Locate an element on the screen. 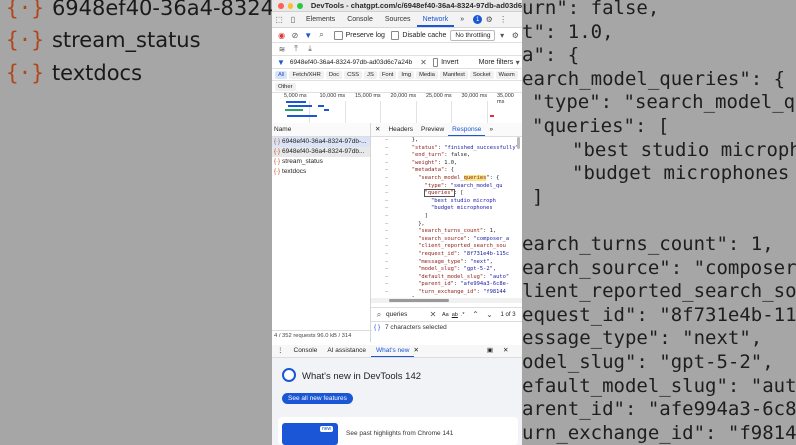 This screenshot has width=796, height=445. braces-icon: { } is located at coordinates (377, 327).